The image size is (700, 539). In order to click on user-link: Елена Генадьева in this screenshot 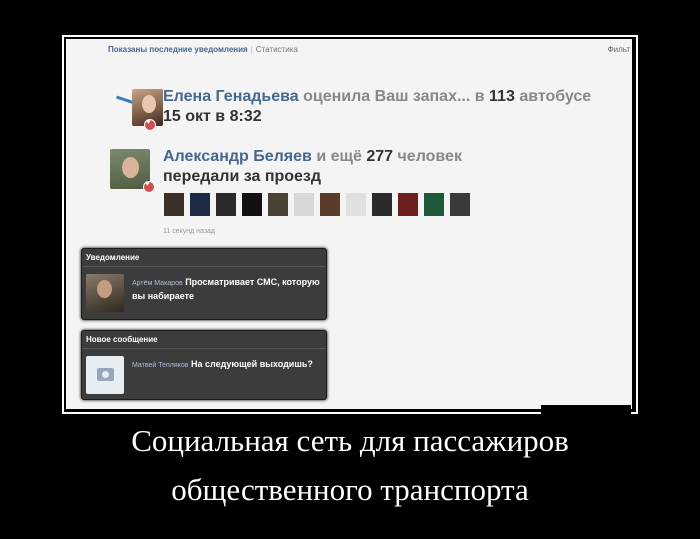, I will do `click(231, 96)`.